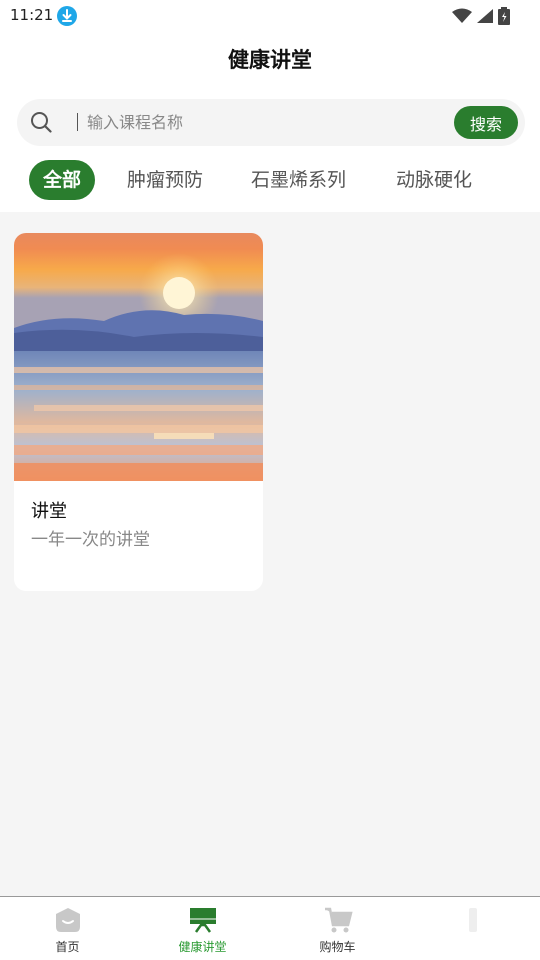 The height and width of the screenshot is (960, 540). I want to click on tab-graphene-series: 石墨烯系列, so click(298, 180).